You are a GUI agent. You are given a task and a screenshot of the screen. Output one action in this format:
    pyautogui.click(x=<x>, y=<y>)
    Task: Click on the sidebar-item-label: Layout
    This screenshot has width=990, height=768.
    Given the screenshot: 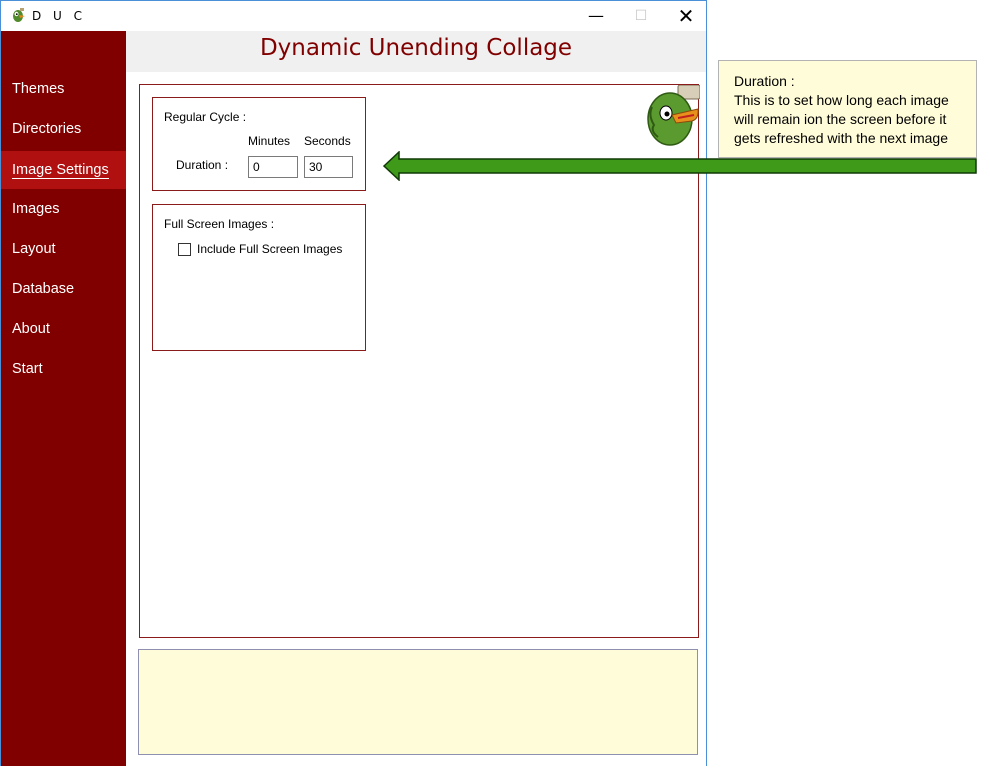 What is the action you would take?
    pyautogui.click(x=34, y=249)
    